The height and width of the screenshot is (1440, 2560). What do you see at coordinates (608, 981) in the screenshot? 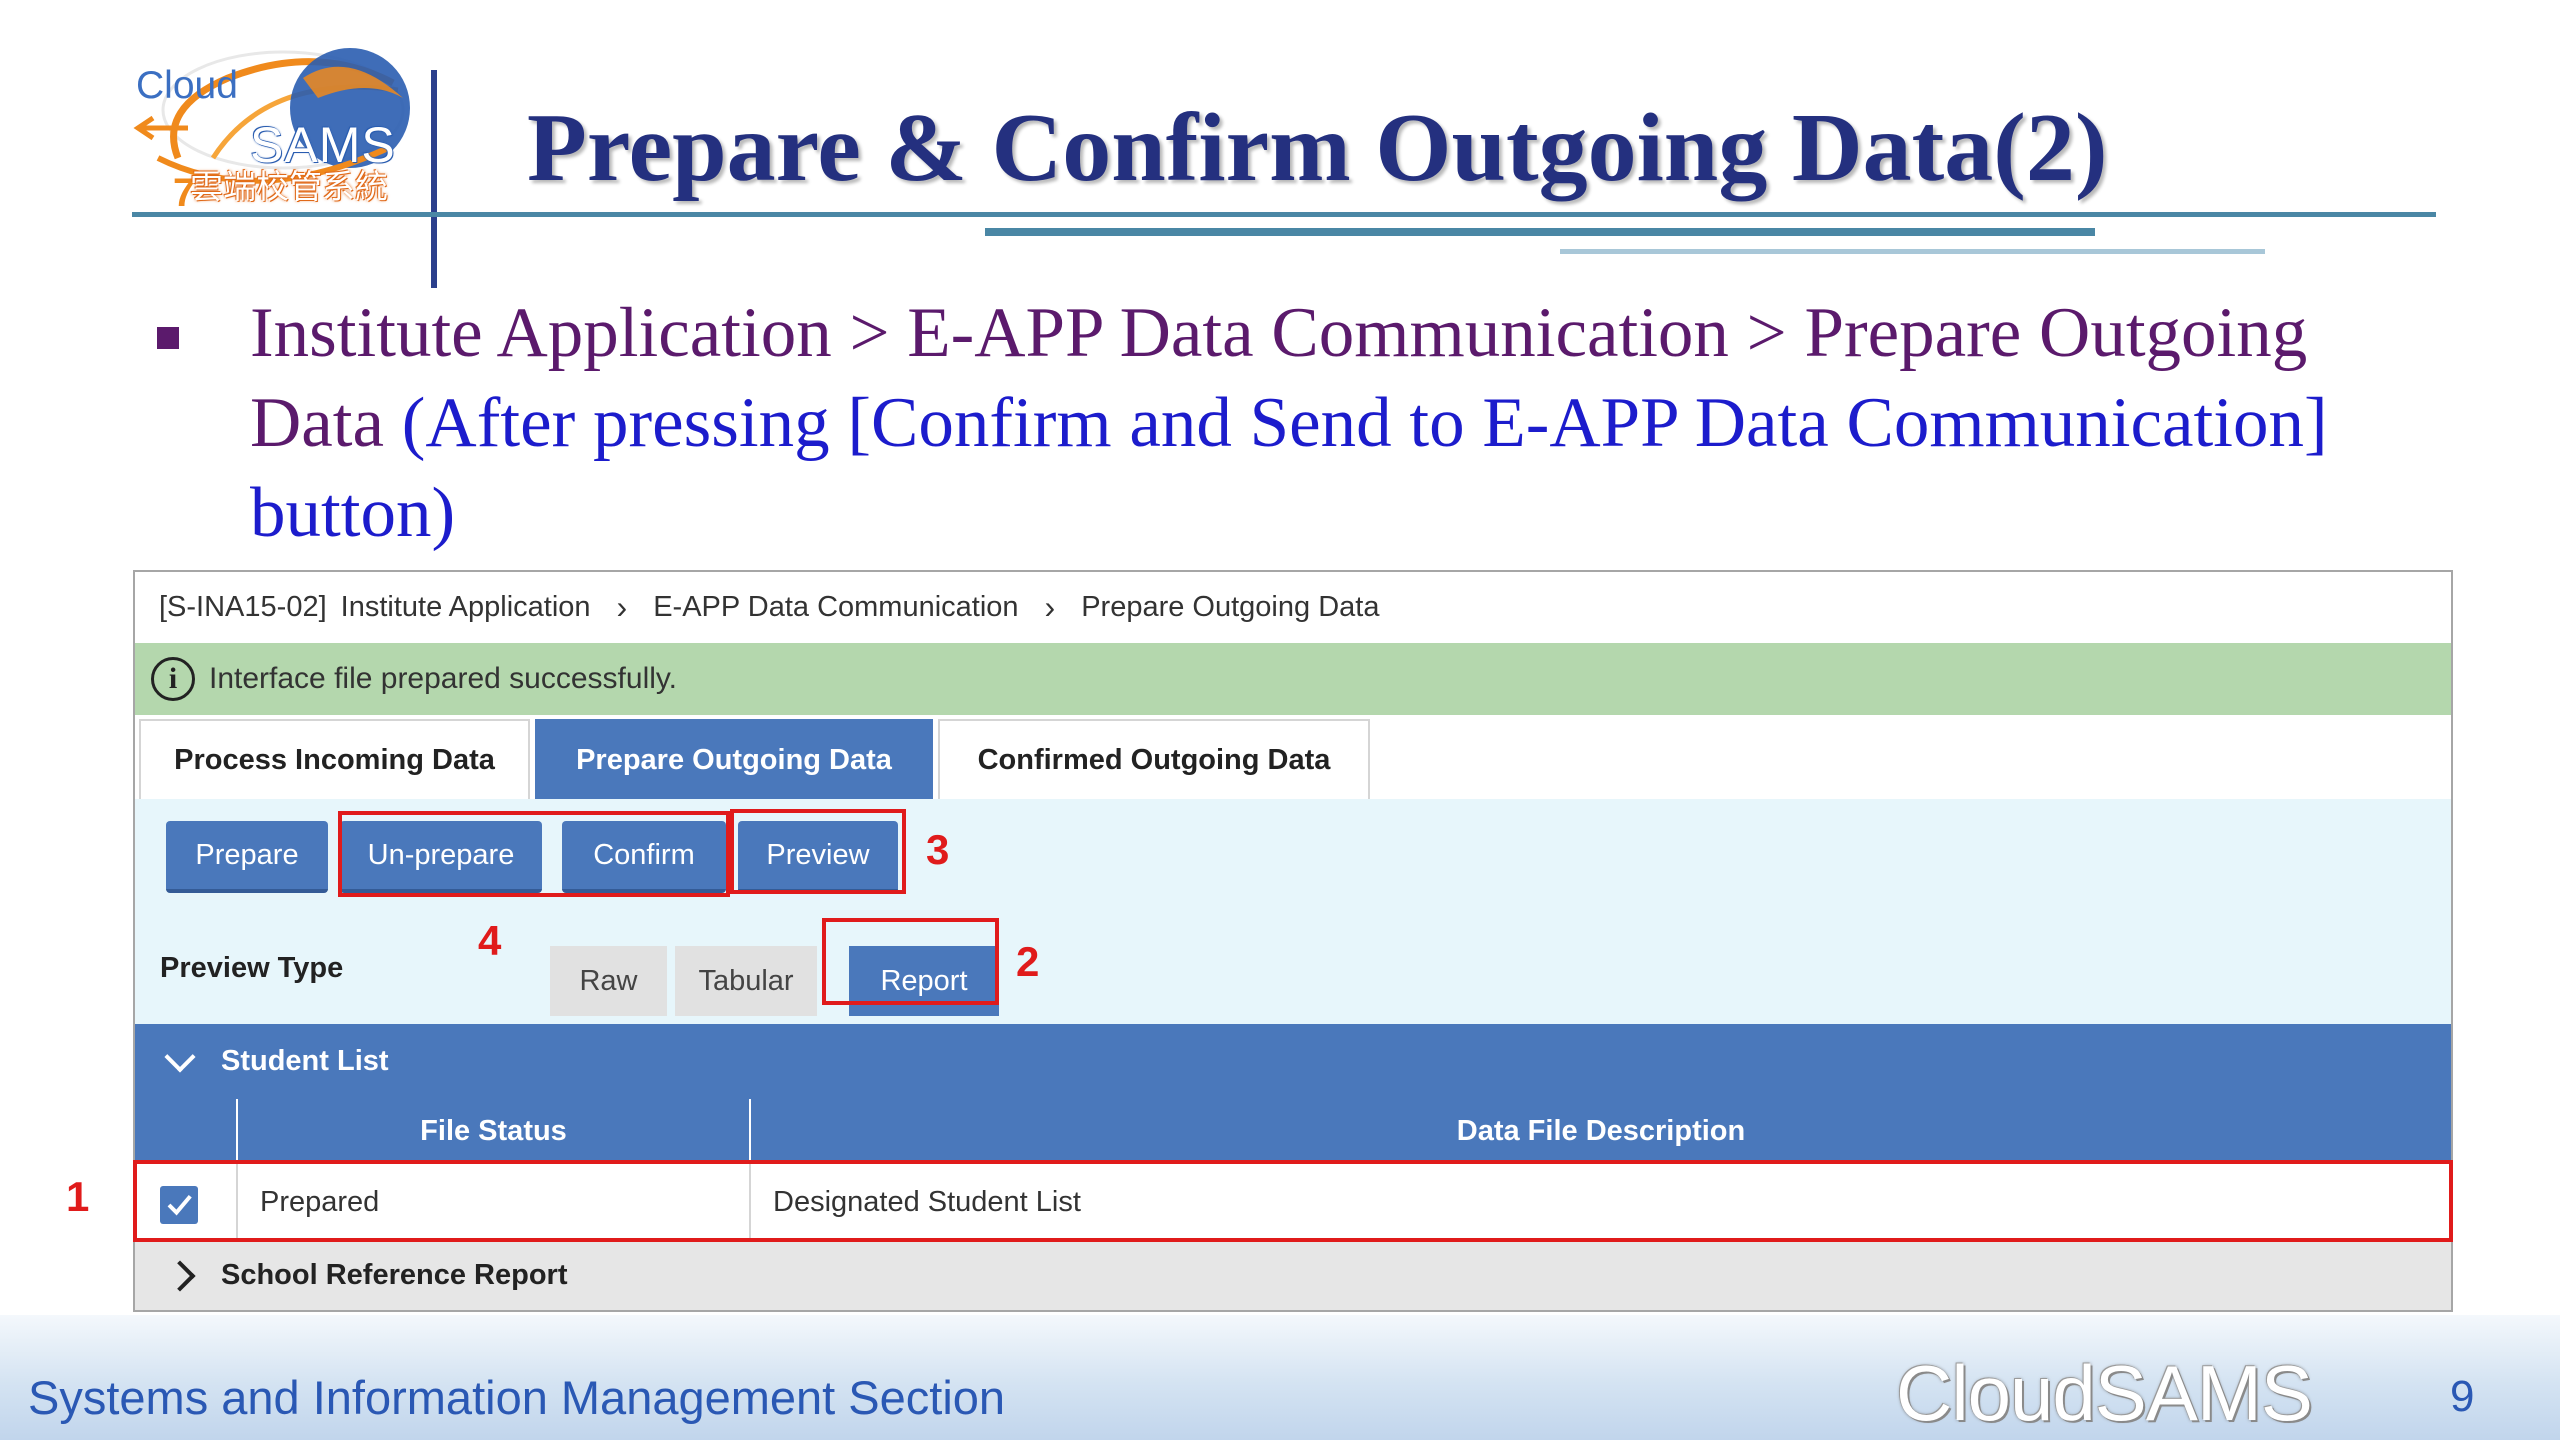
I see `preview-type-raw: Raw` at bounding box center [608, 981].